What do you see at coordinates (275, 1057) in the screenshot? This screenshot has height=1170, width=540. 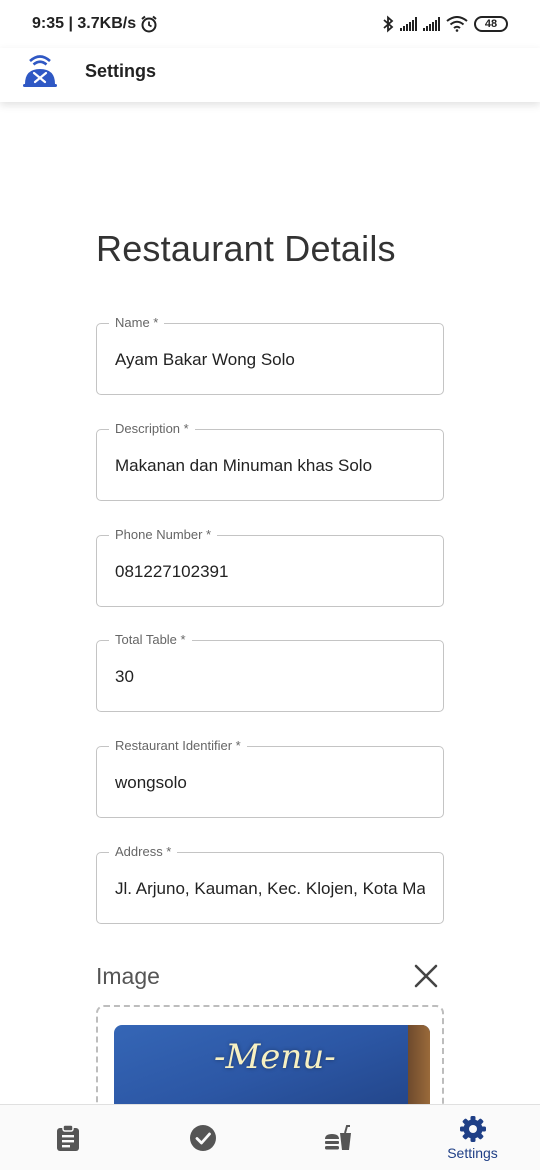 I see `image-menu-text: -Menu-` at bounding box center [275, 1057].